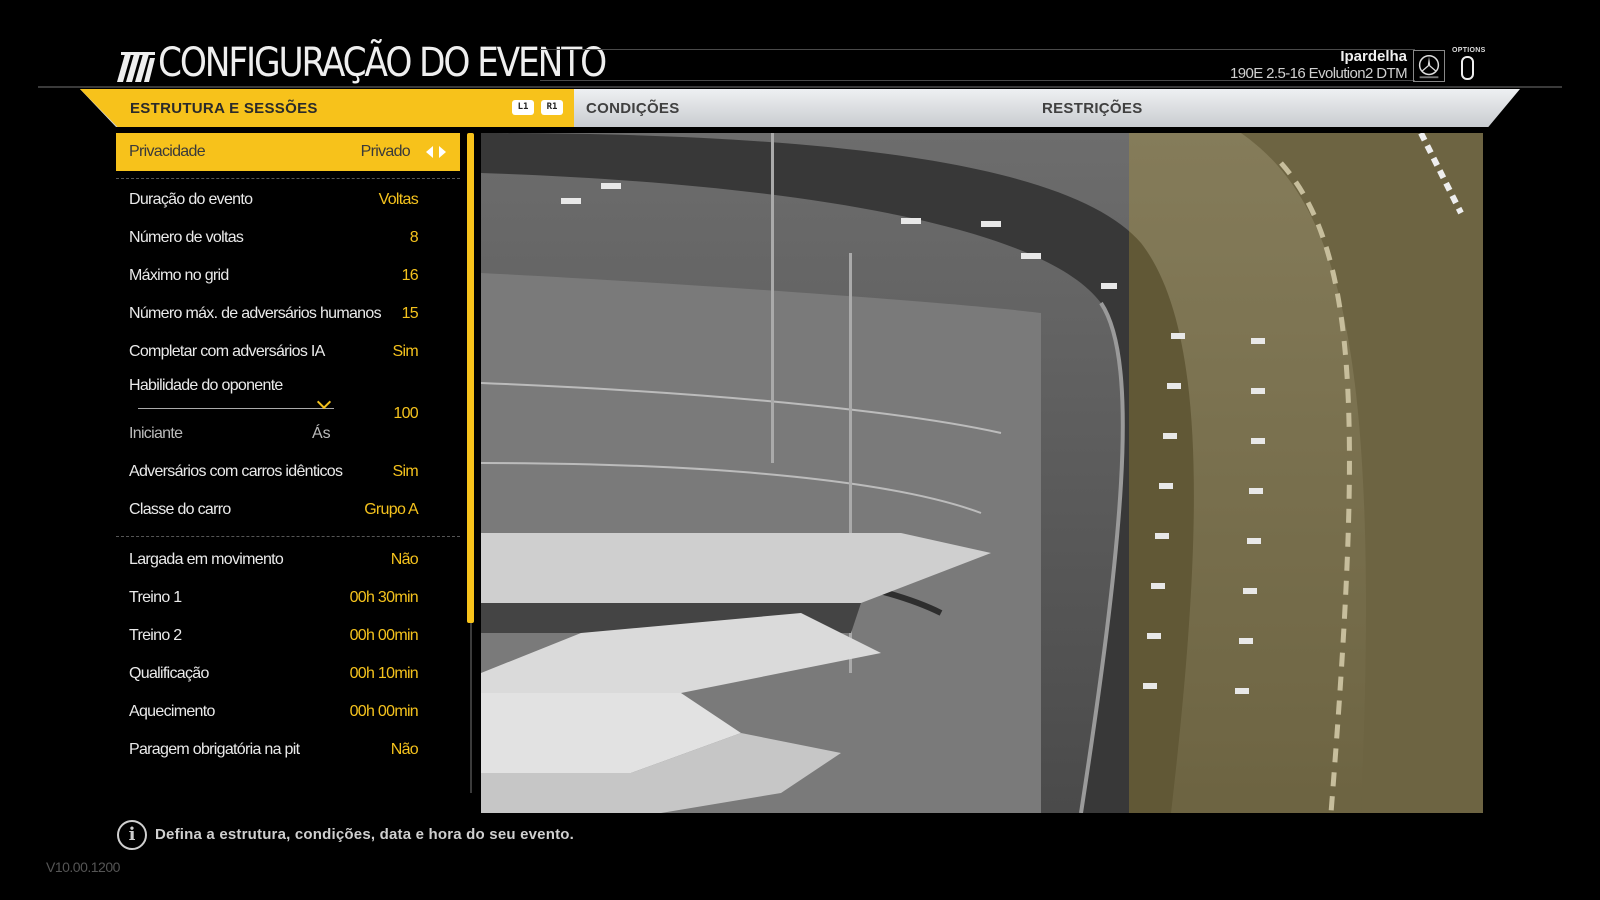  Describe the element at coordinates (1467, 68) in the screenshot. I see `options-button-icon` at that location.